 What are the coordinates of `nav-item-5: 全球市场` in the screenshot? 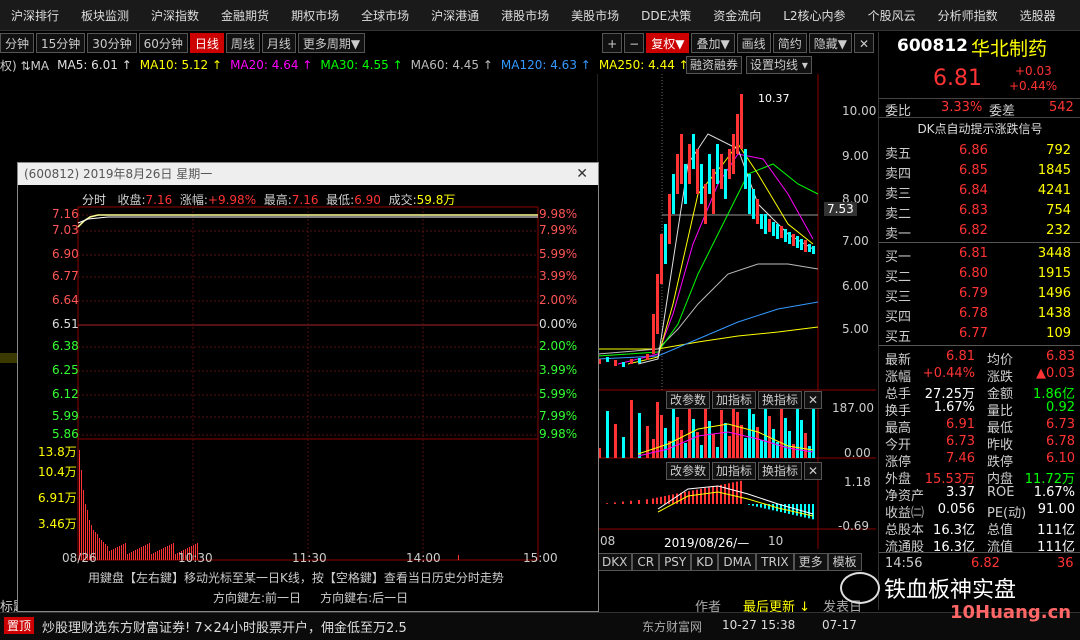 It's located at (385, 15).